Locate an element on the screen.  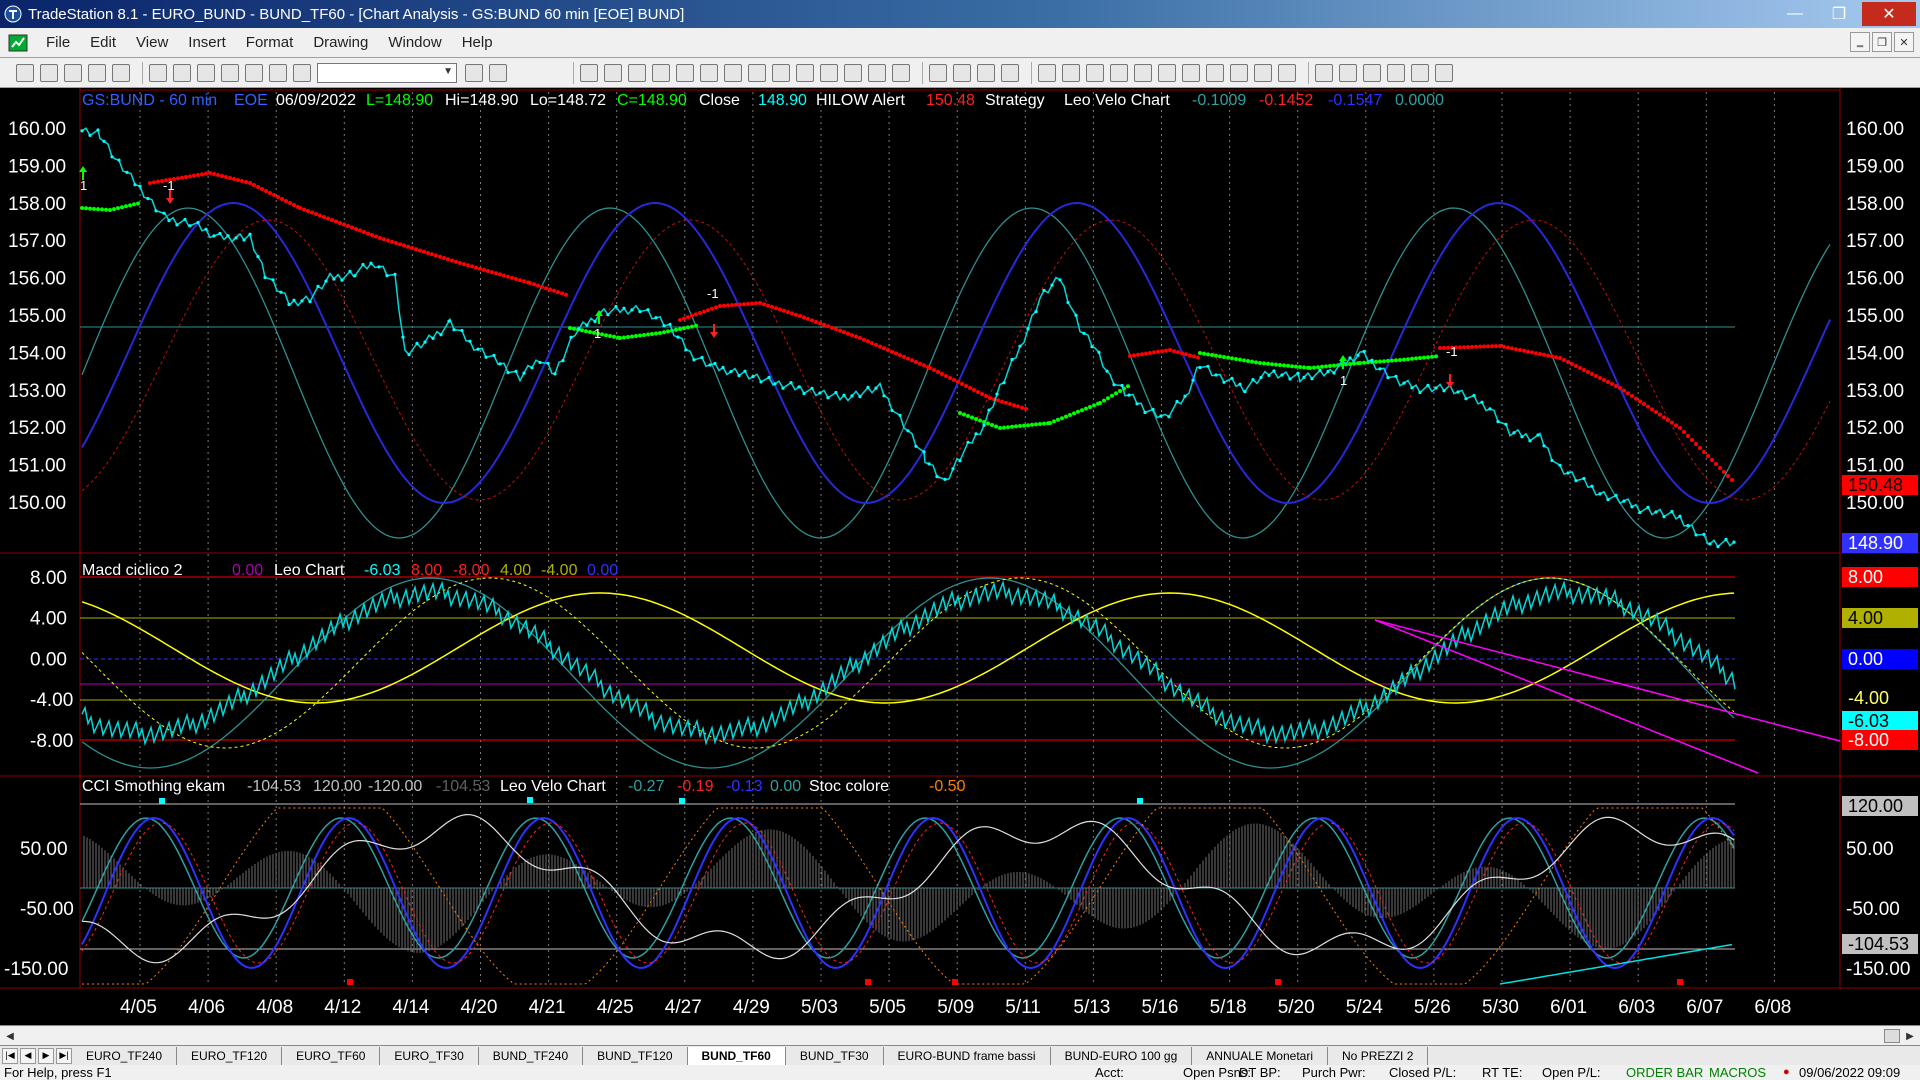
print-icon is located at coordinates (158, 72).